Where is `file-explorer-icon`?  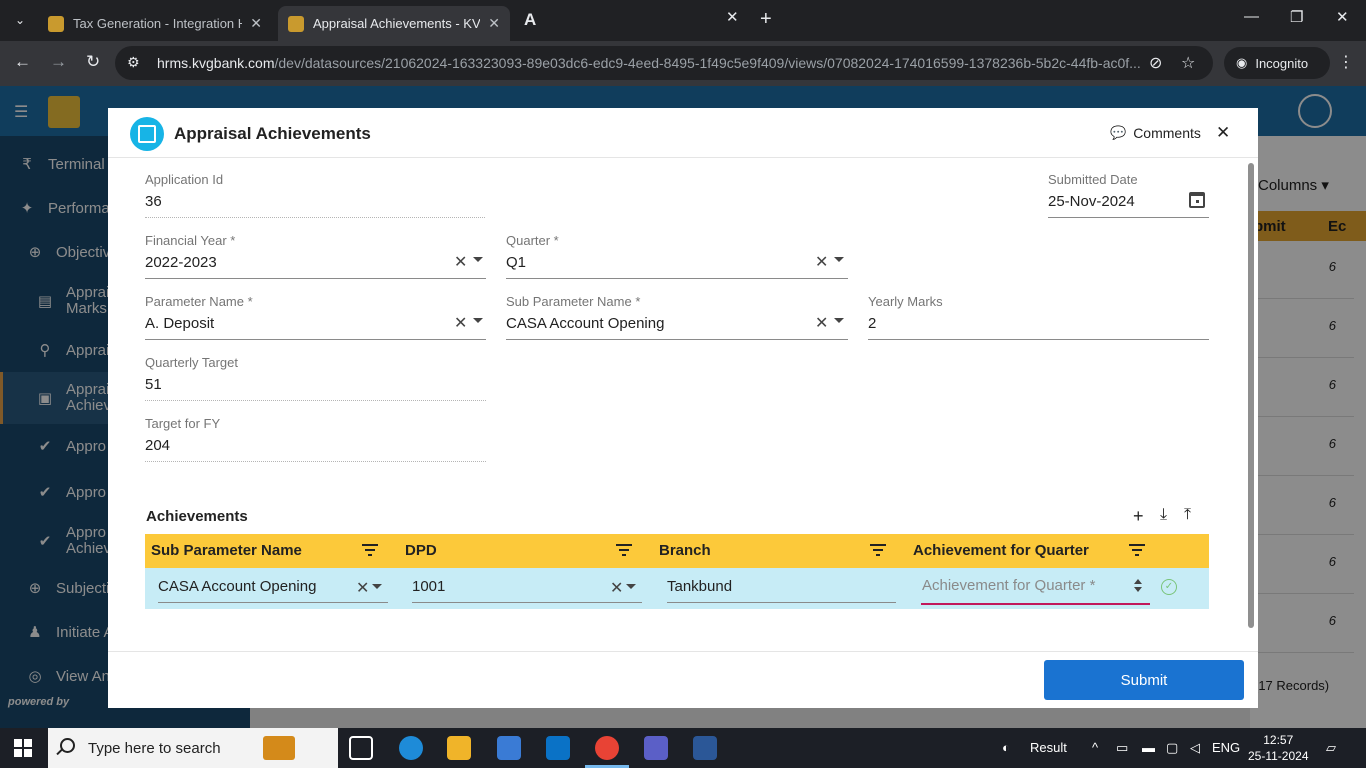
file-explorer-icon is located at coordinates (459, 748).